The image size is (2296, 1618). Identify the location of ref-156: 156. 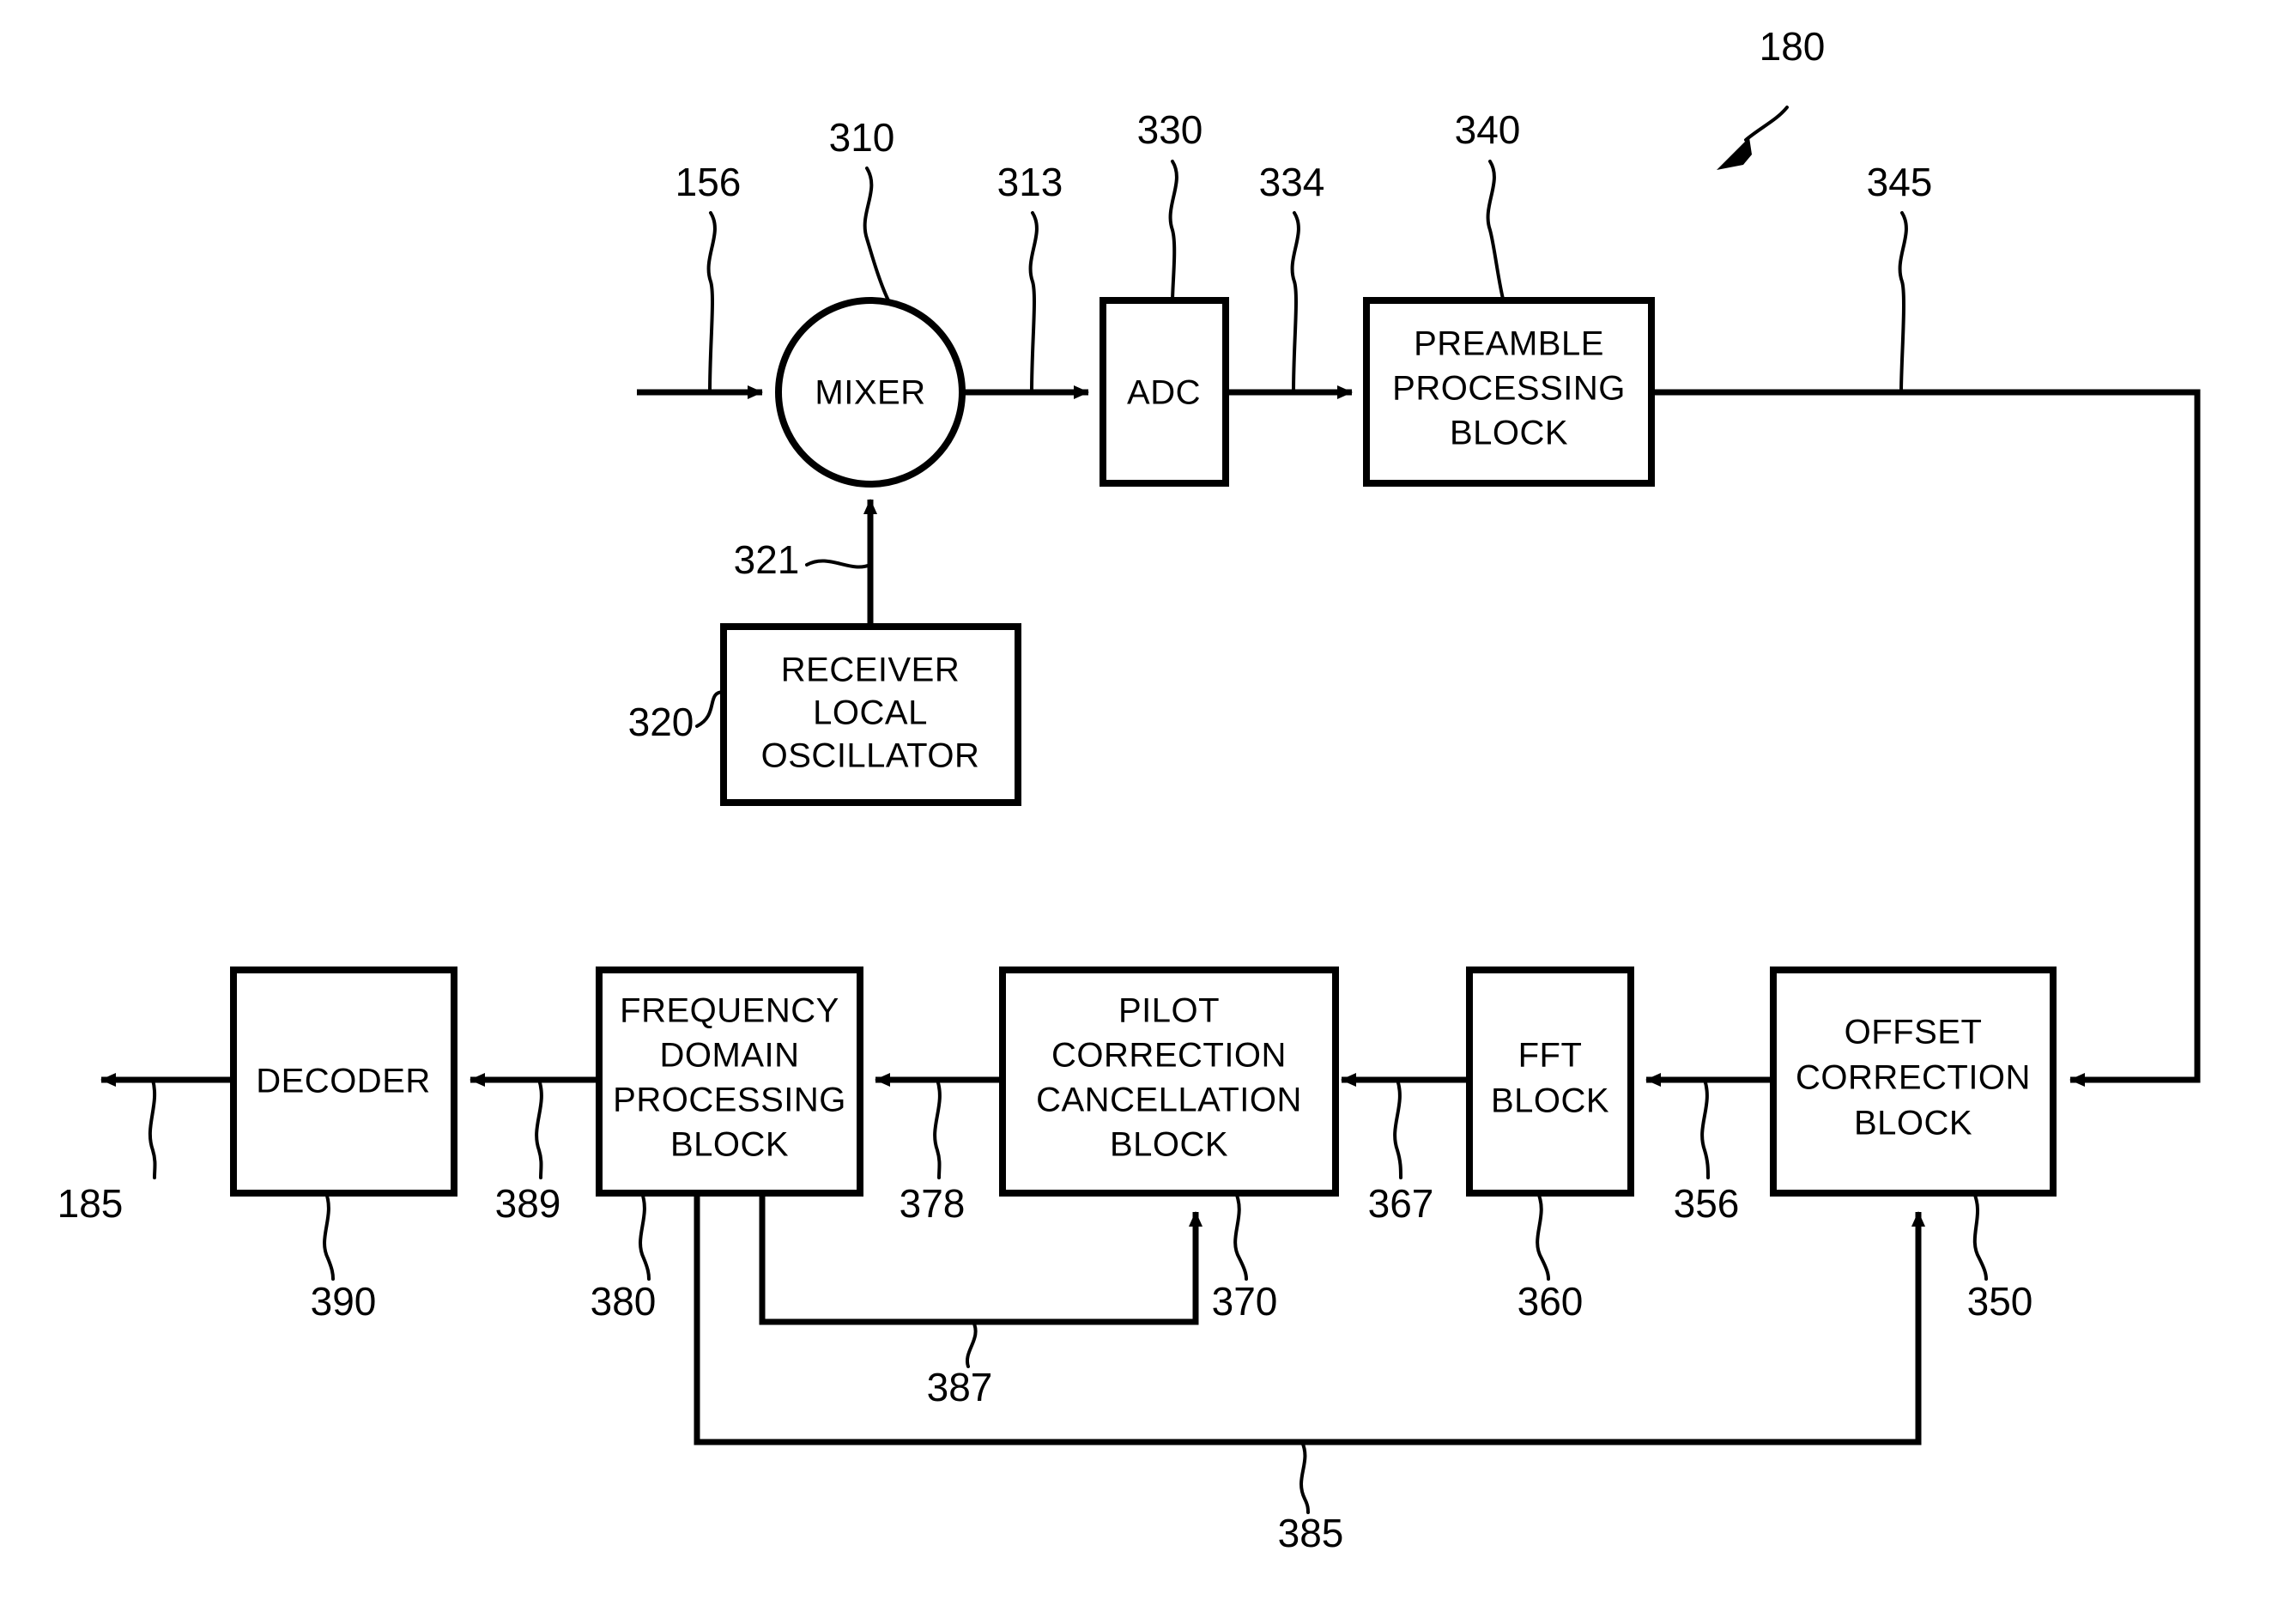
(708, 277).